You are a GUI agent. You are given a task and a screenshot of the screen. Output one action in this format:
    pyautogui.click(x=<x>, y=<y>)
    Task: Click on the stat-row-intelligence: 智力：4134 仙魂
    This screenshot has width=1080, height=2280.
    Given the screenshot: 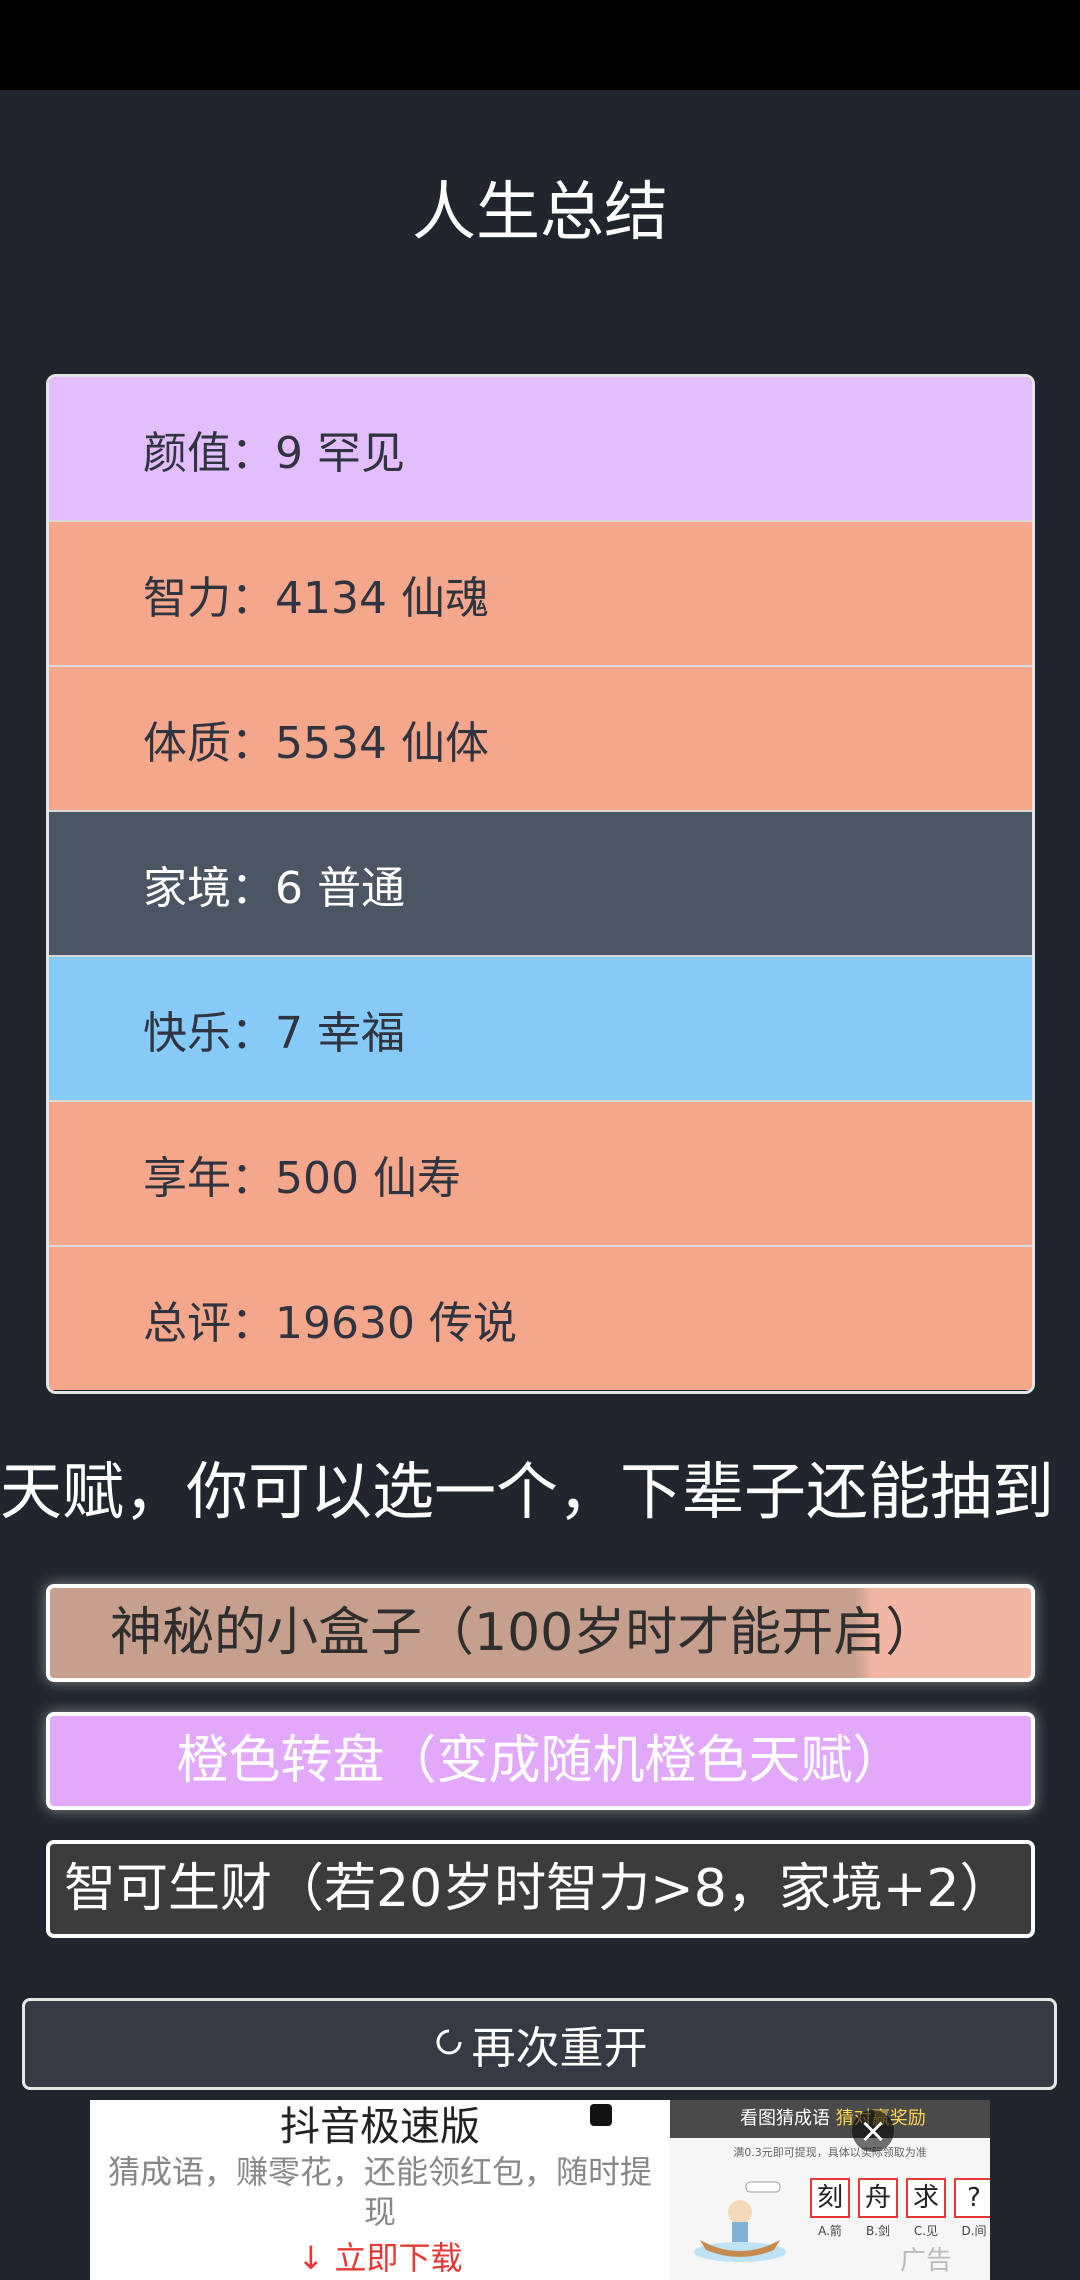 What is the action you would take?
    pyautogui.click(x=540, y=594)
    